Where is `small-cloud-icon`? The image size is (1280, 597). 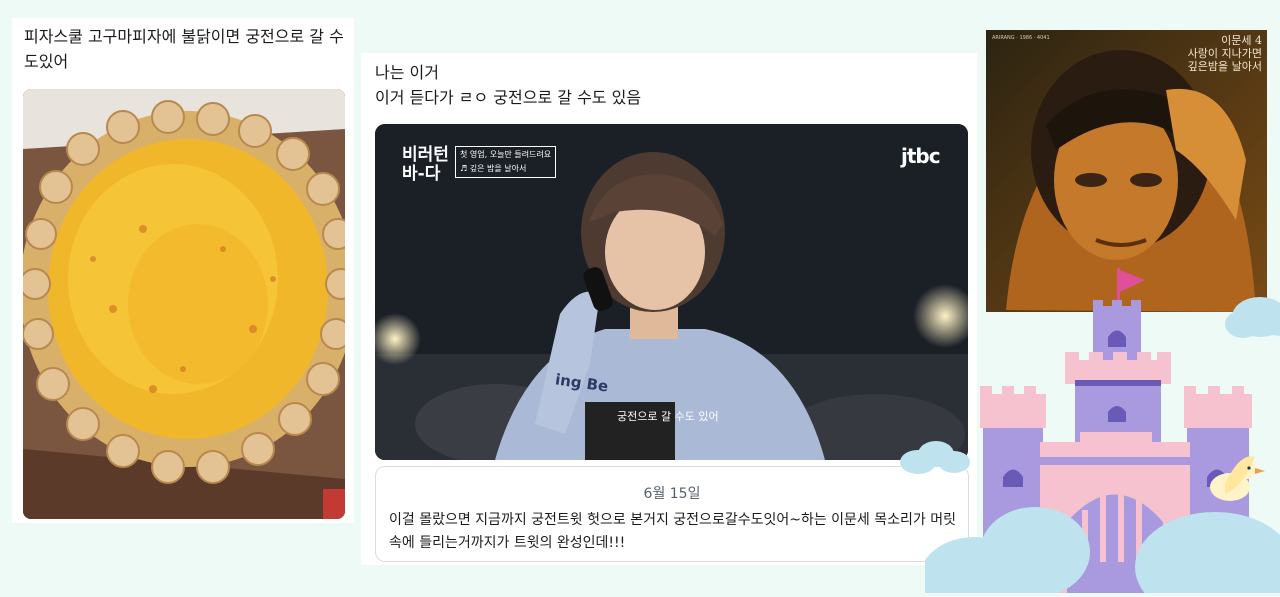 small-cloud-icon is located at coordinates (935, 457).